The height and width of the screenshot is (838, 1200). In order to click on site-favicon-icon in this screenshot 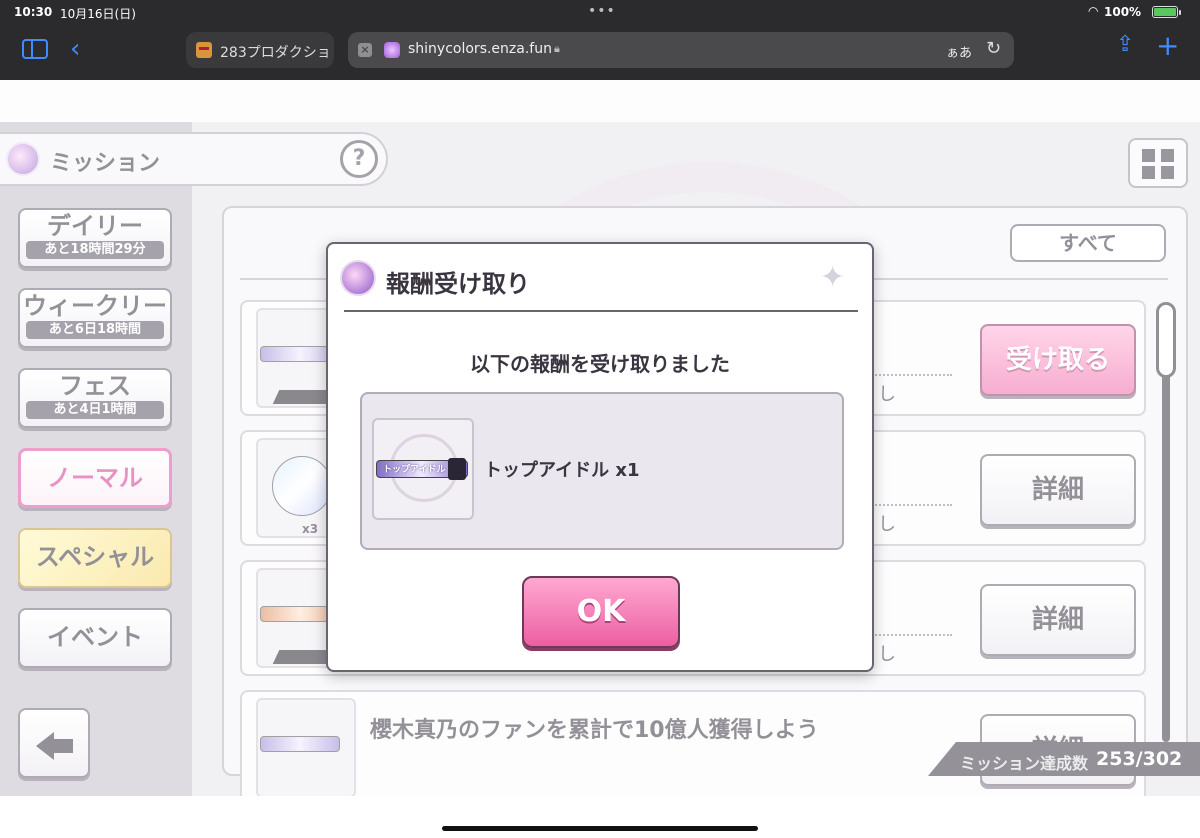, I will do `click(392, 50)`.